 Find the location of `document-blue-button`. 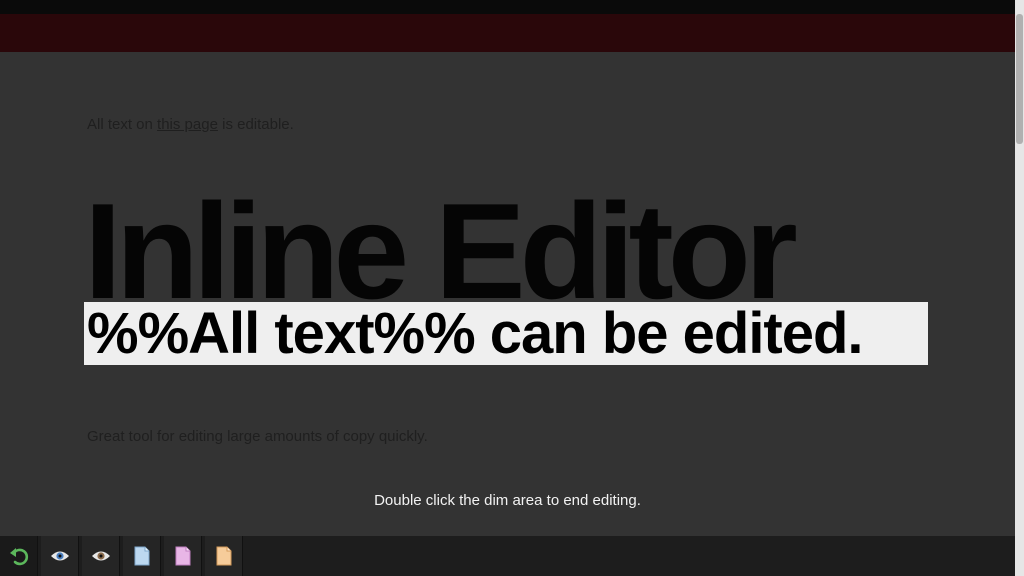

document-blue-button is located at coordinates (142, 556).